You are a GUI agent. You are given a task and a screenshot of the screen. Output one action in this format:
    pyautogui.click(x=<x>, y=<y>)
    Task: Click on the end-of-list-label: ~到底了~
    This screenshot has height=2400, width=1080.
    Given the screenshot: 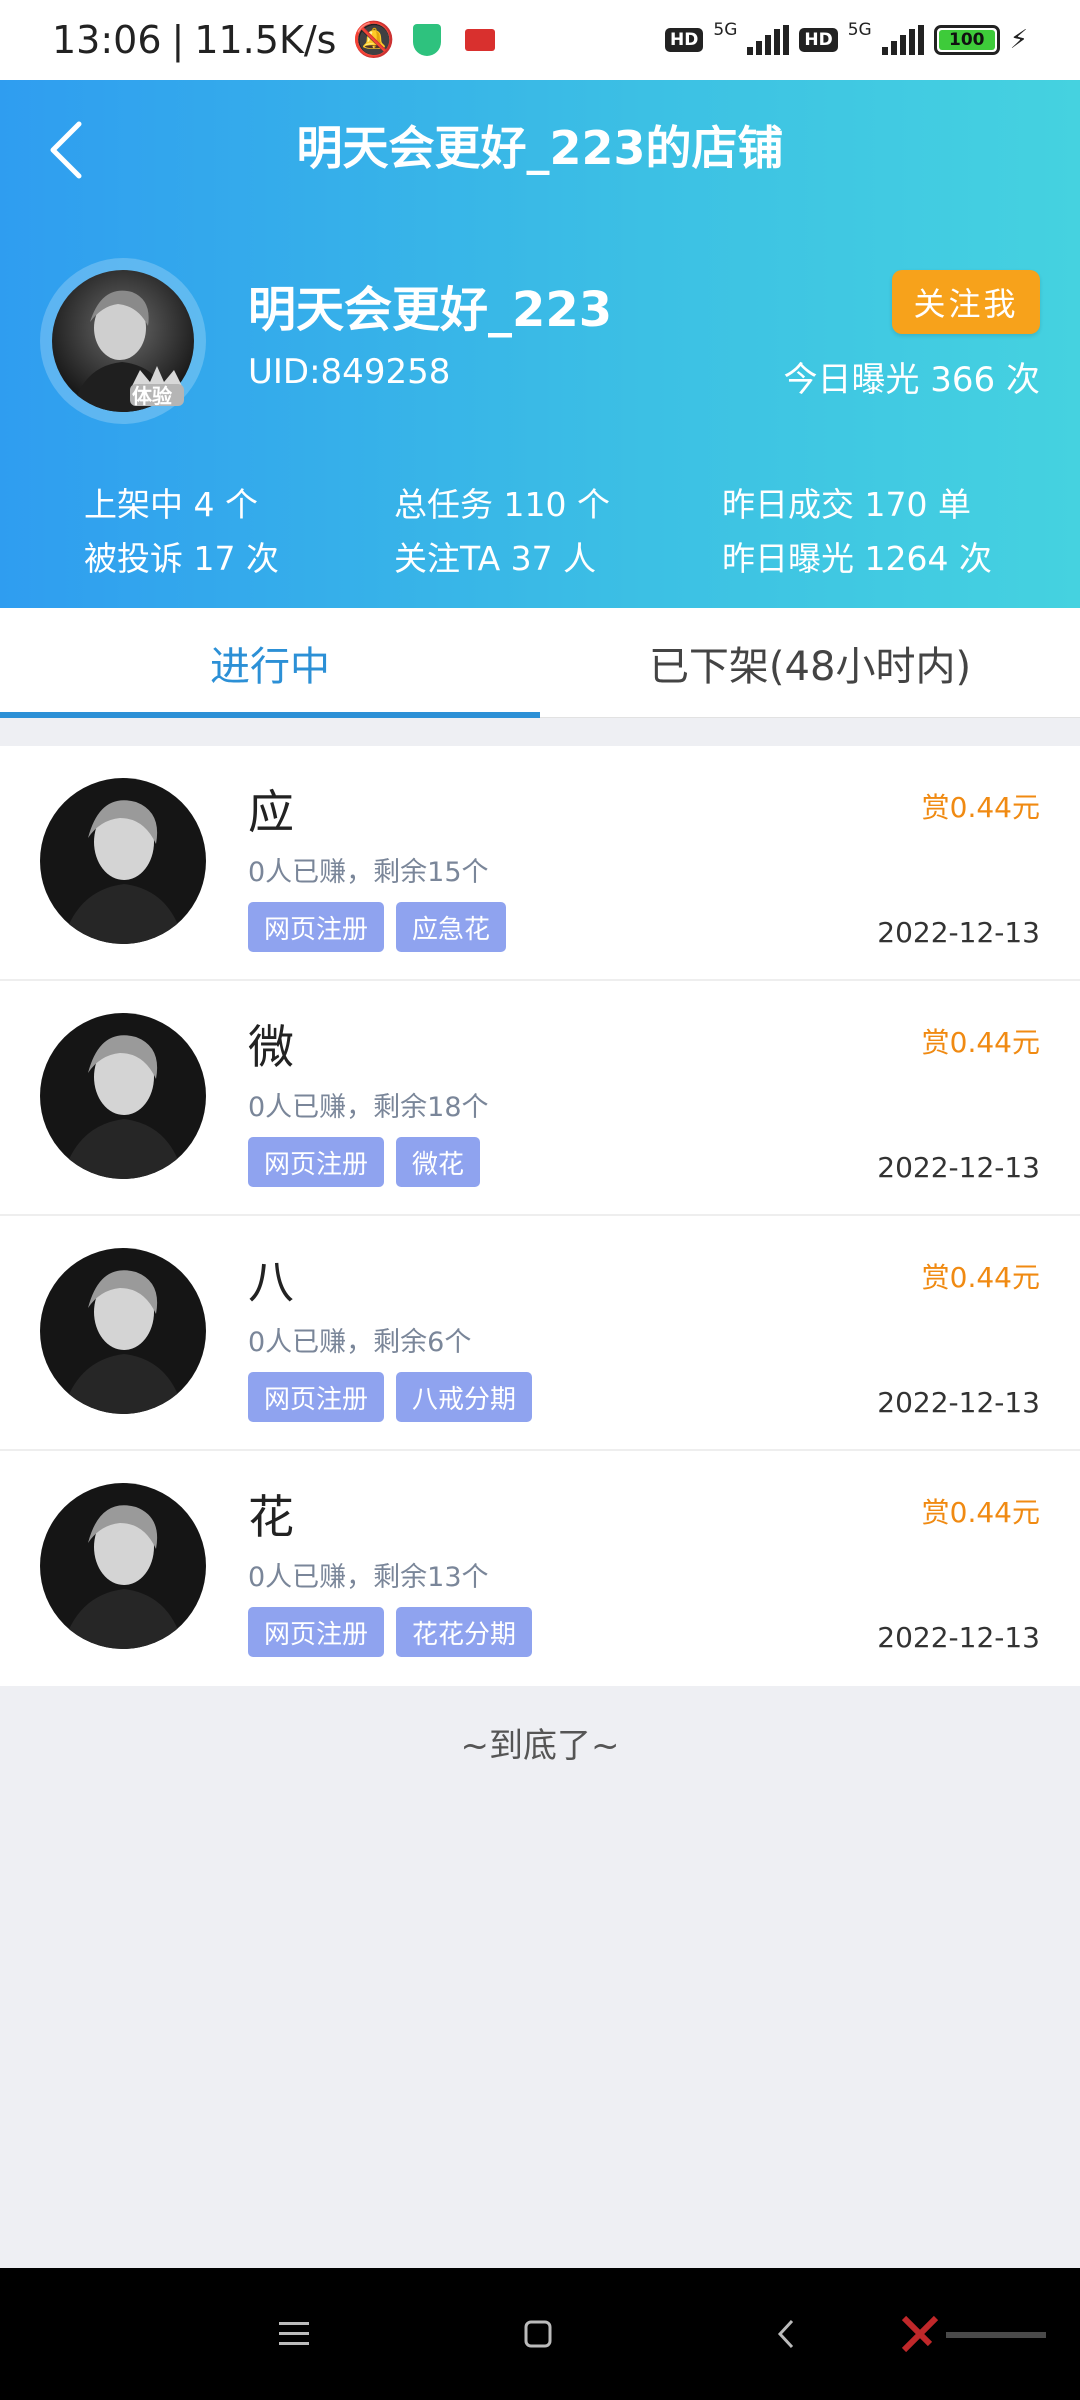 What is the action you would take?
    pyautogui.click(x=540, y=1746)
    